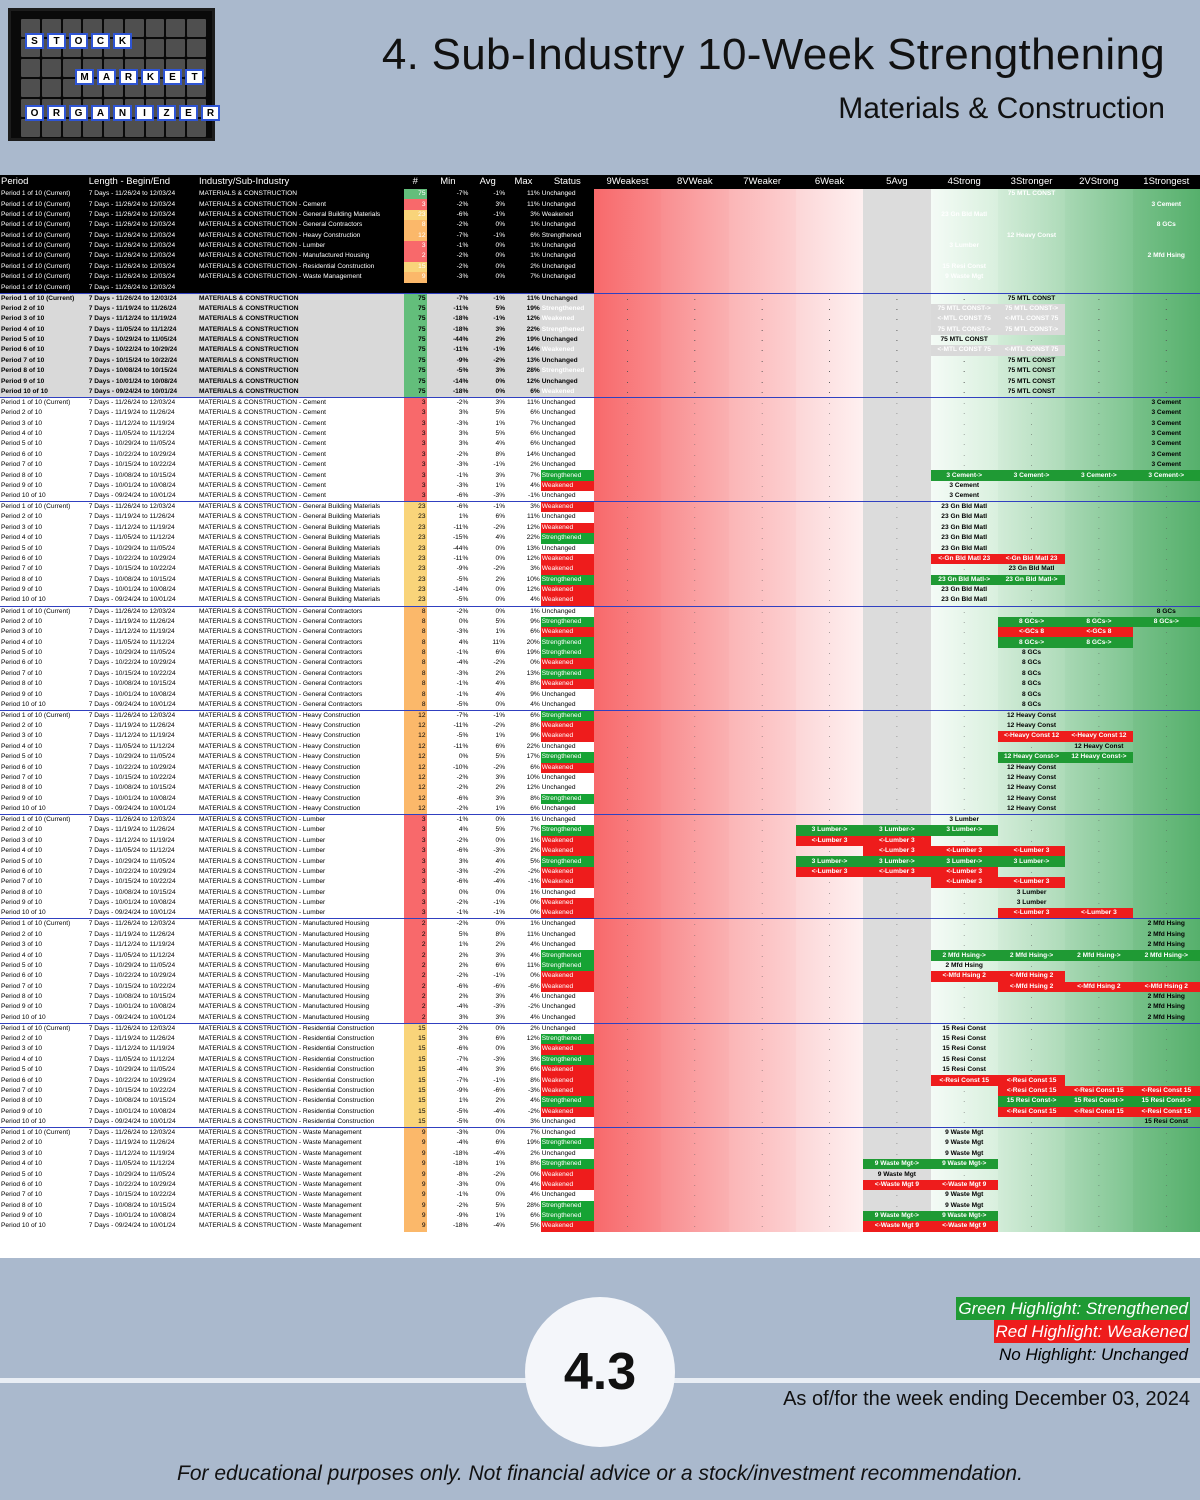 The height and width of the screenshot is (1500, 1200). I want to click on max-cell: 11%, so click(533, 934).